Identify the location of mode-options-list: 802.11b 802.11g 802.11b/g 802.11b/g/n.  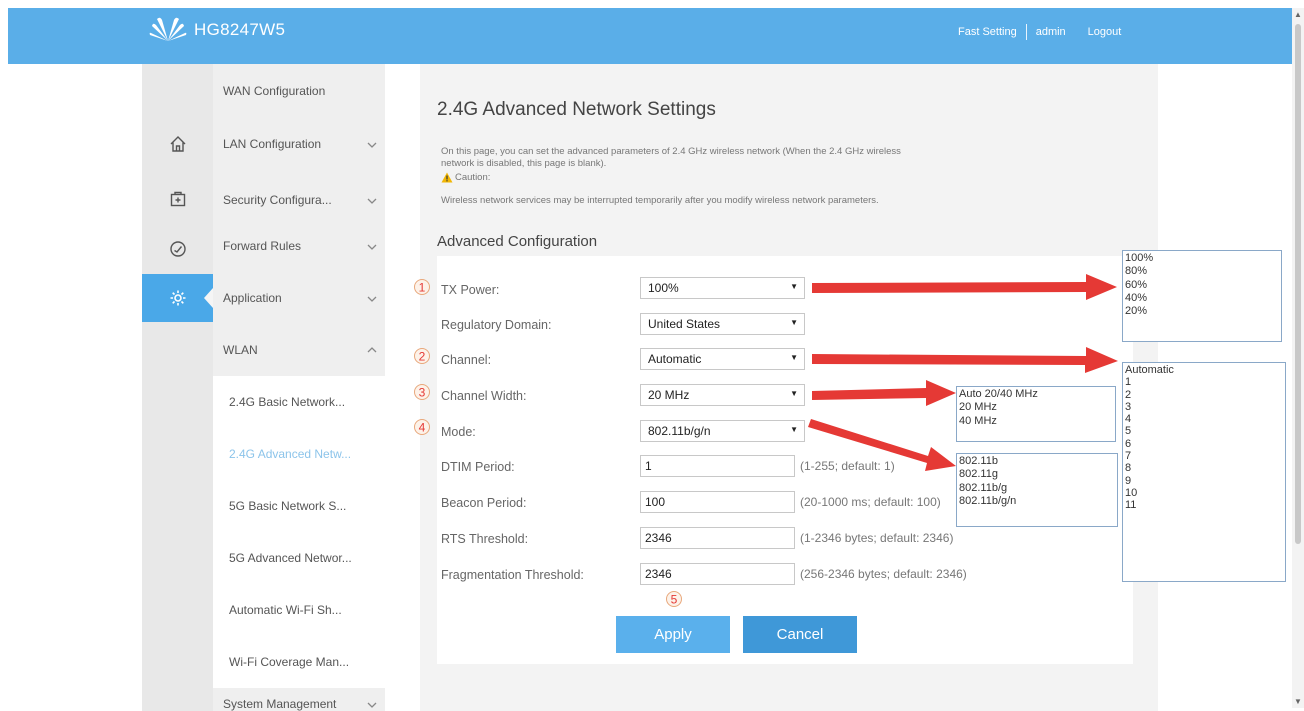
(1037, 490).